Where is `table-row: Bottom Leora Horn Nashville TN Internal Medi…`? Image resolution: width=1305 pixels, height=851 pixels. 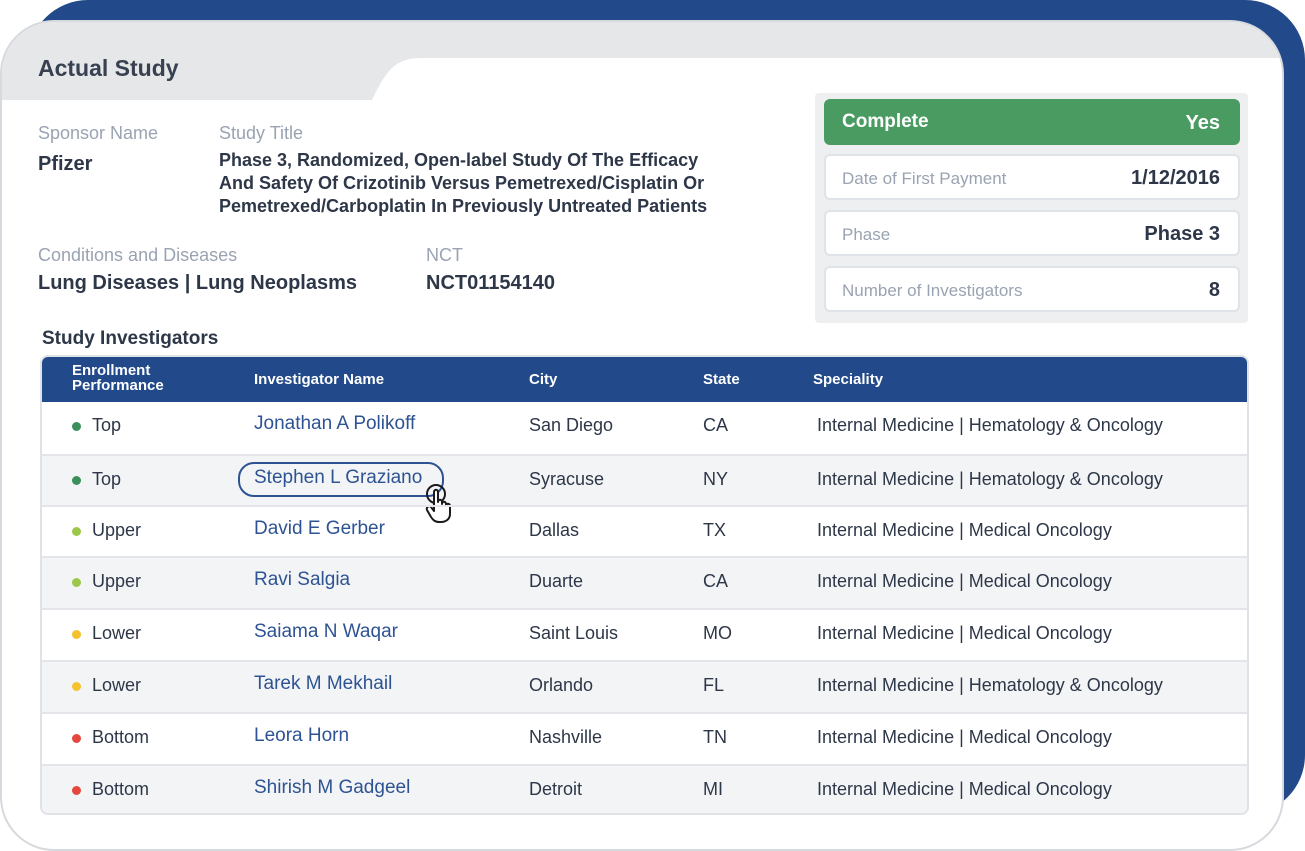 table-row: Bottom Leora Horn Nashville TN Internal Medi… is located at coordinates (644, 738).